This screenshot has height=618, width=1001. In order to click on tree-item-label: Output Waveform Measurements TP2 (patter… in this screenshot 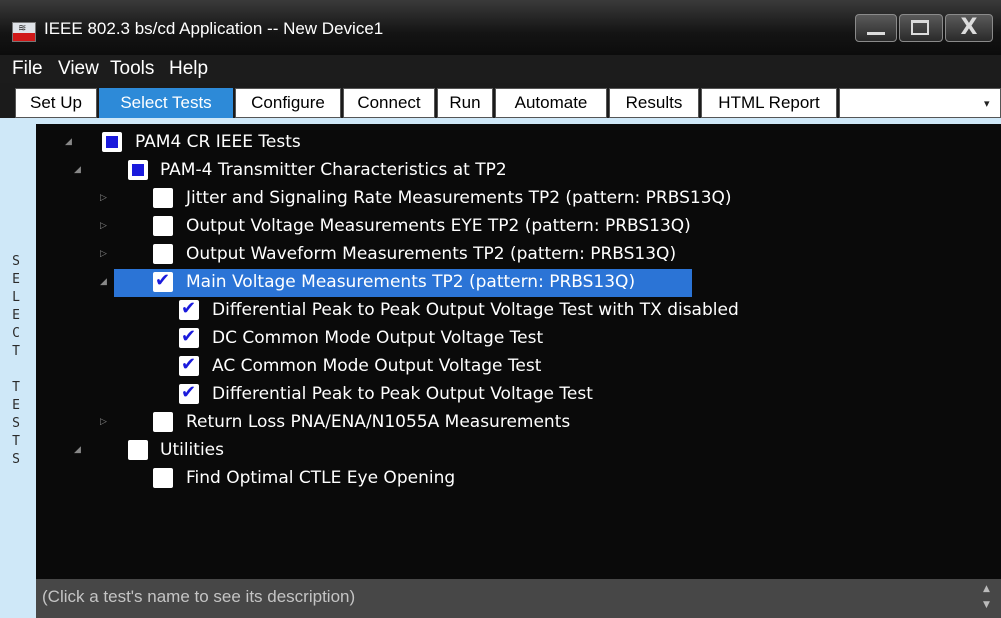, I will do `click(431, 254)`.